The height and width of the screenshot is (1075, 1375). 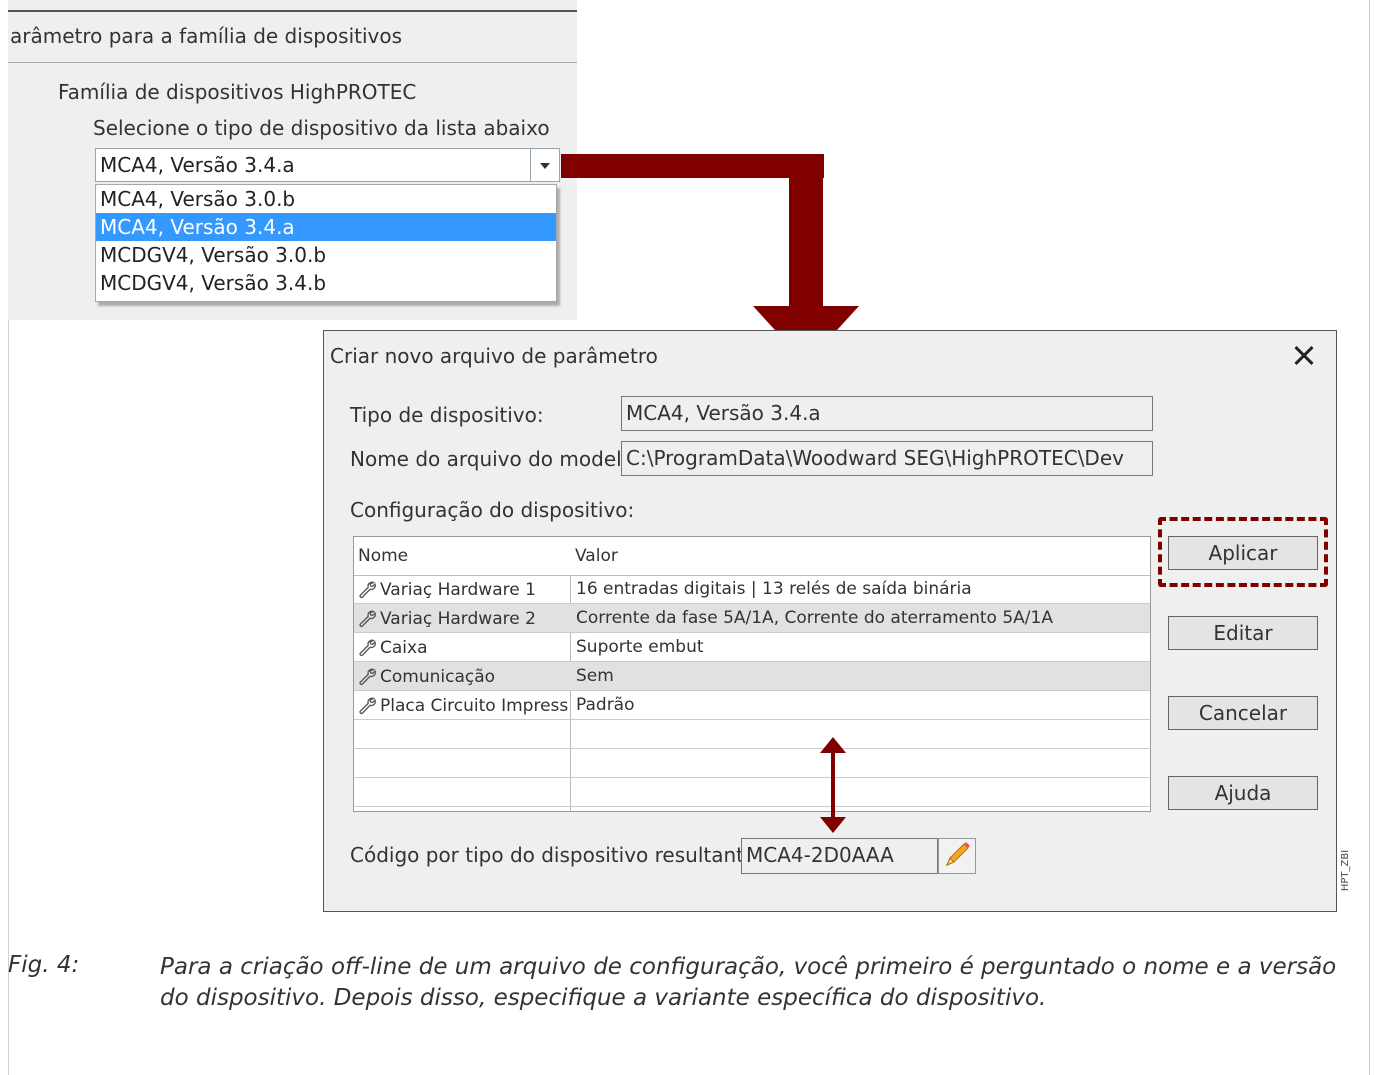 I want to click on edit-button: Editar, so click(x=1243, y=633).